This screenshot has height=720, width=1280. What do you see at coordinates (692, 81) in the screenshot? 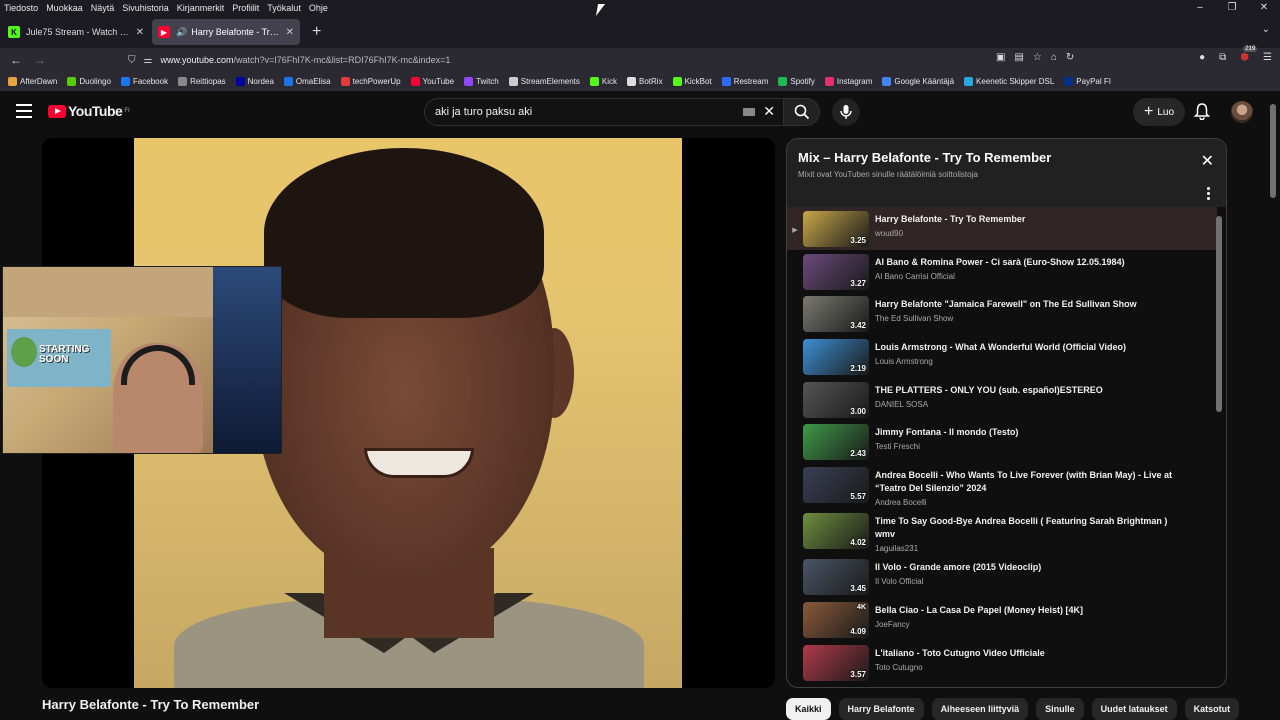
I see `bookmark-item: KickBot` at bounding box center [692, 81].